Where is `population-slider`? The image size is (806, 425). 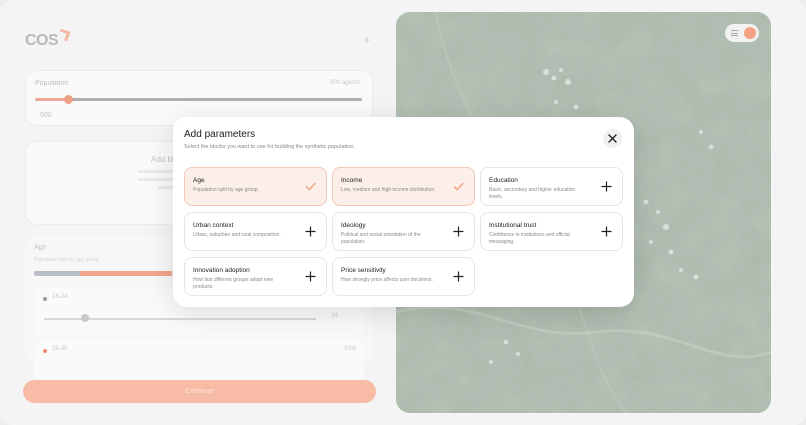
population-slider is located at coordinates (198, 99).